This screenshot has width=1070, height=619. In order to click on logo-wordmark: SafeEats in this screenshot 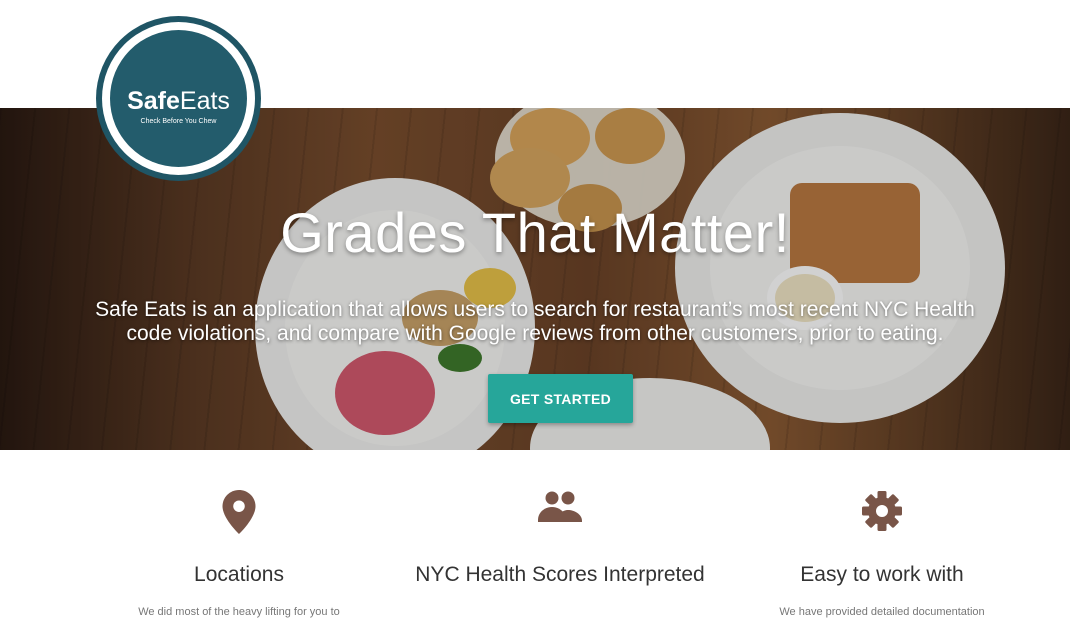, I will do `click(178, 101)`.